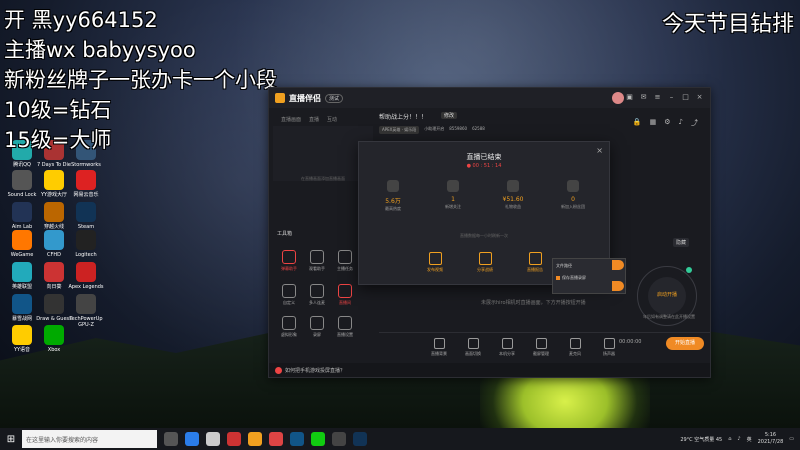 This screenshot has width=800, height=450. Describe the element at coordinates (171, 439) in the screenshot. I see `task-view-icon` at that location.